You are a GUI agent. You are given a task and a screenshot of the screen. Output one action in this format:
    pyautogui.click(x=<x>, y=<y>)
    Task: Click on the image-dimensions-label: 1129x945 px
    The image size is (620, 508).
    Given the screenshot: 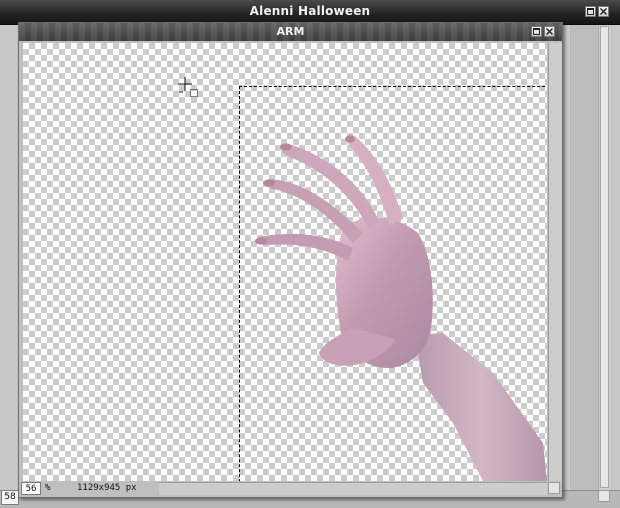 What is the action you would take?
    pyautogui.click(x=107, y=488)
    